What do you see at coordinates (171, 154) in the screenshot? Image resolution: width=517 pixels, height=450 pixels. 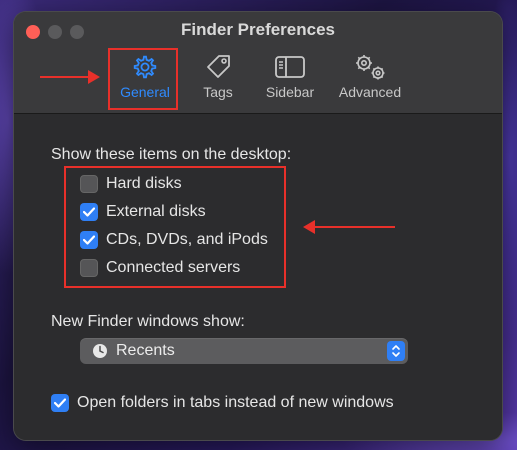 I see `desktop-items-heading: Show these items on the desktop:` at bounding box center [171, 154].